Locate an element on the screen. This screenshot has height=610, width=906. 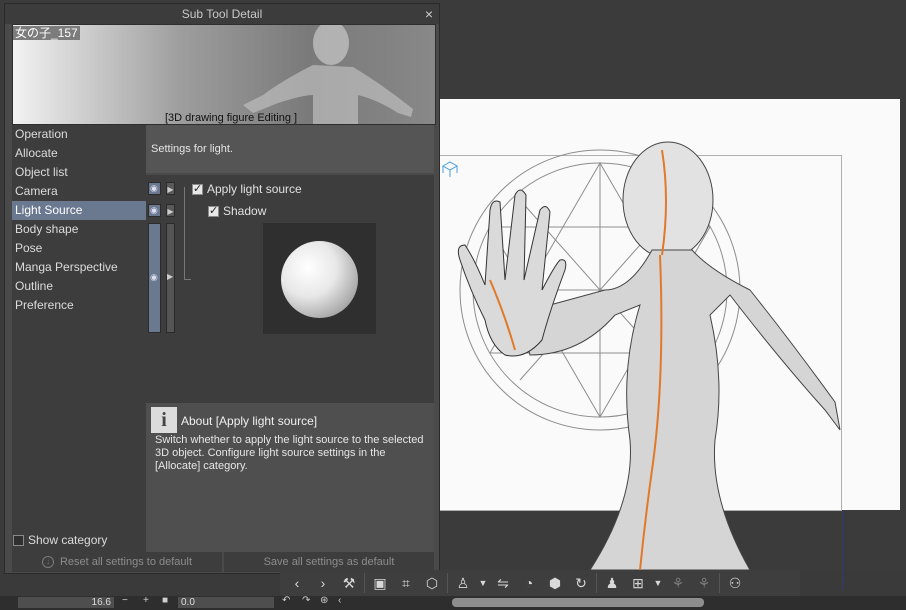
rotate-right-icon: ↷ is located at coordinates (306, 600).